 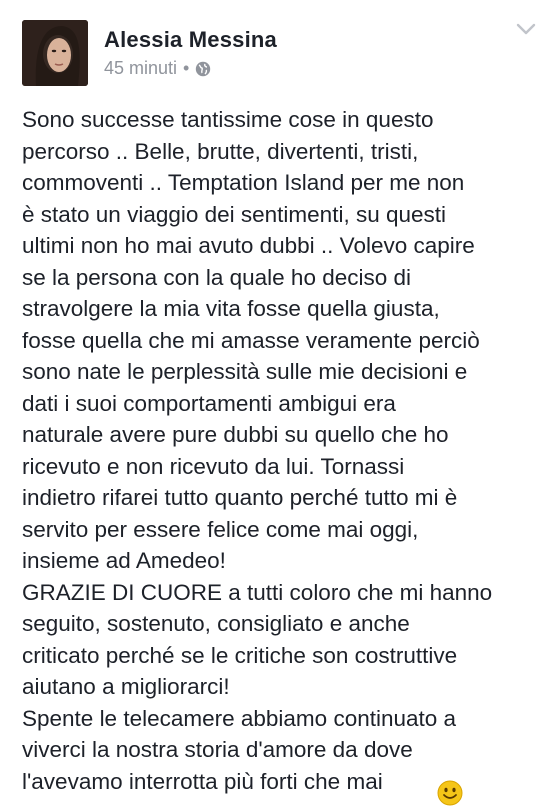 I want to click on chevron-down-icon, so click(x=526, y=29).